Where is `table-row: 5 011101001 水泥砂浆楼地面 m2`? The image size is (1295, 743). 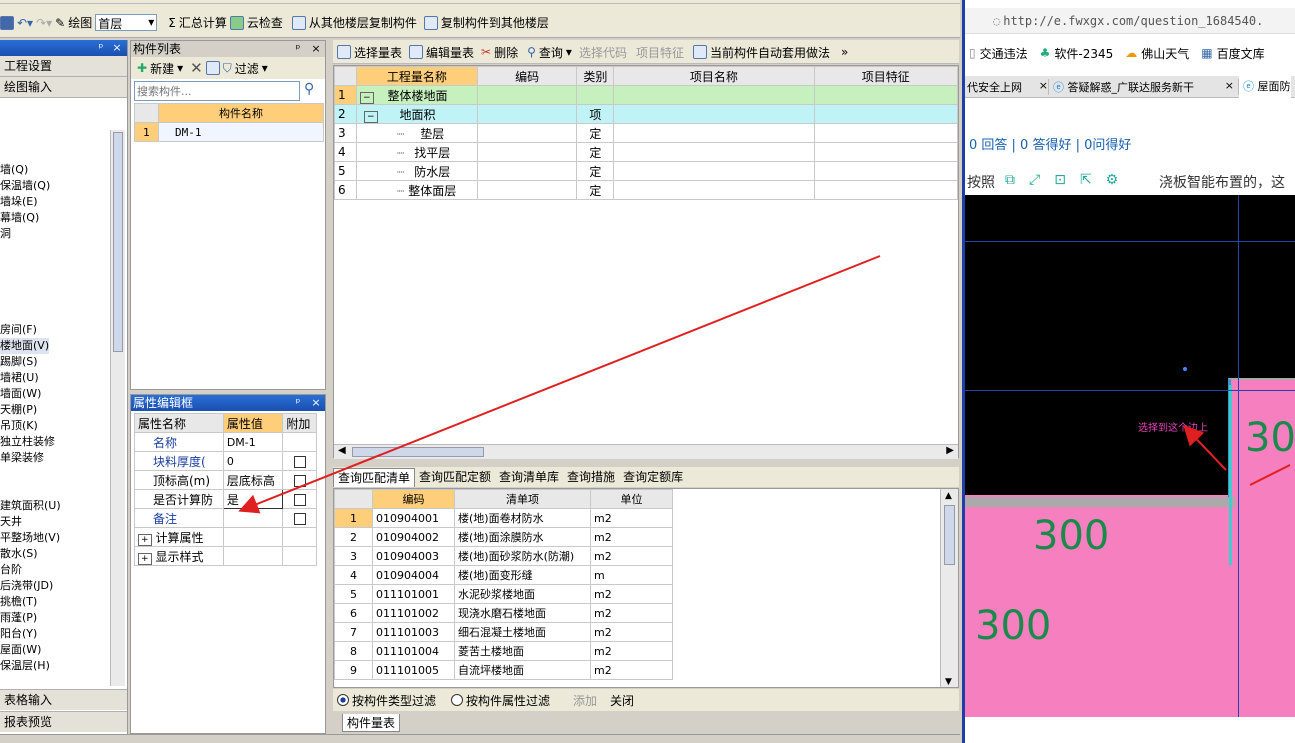 table-row: 5 011101001 水泥砂浆楼地面 m2 is located at coordinates (503, 594).